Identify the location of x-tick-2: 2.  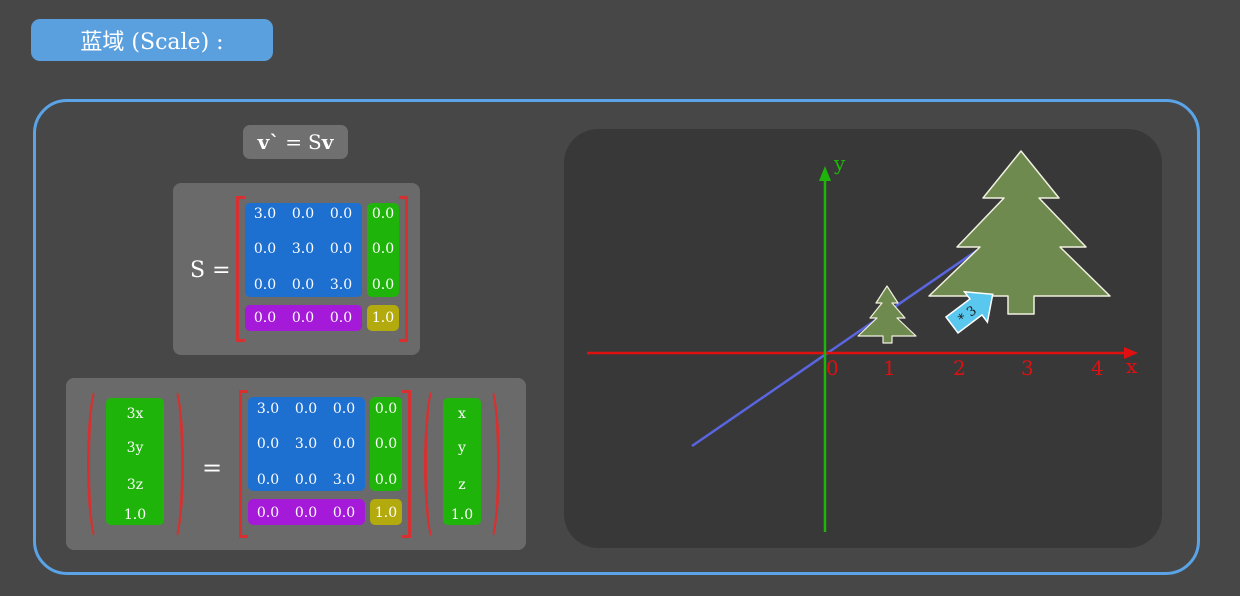
(959, 368).